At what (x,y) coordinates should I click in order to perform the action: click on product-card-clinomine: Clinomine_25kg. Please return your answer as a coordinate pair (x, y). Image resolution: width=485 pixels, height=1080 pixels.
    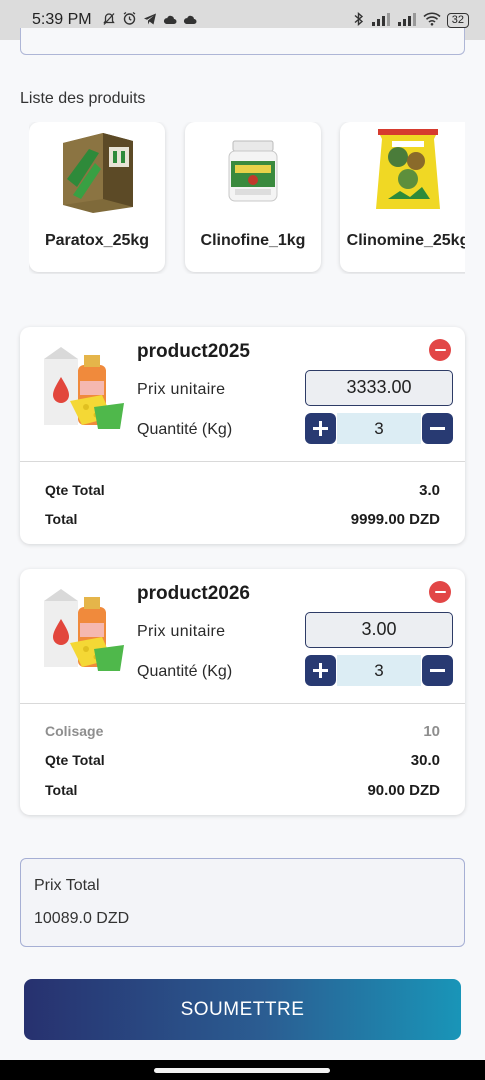
    Looking at the image, I should click on (402, 197).